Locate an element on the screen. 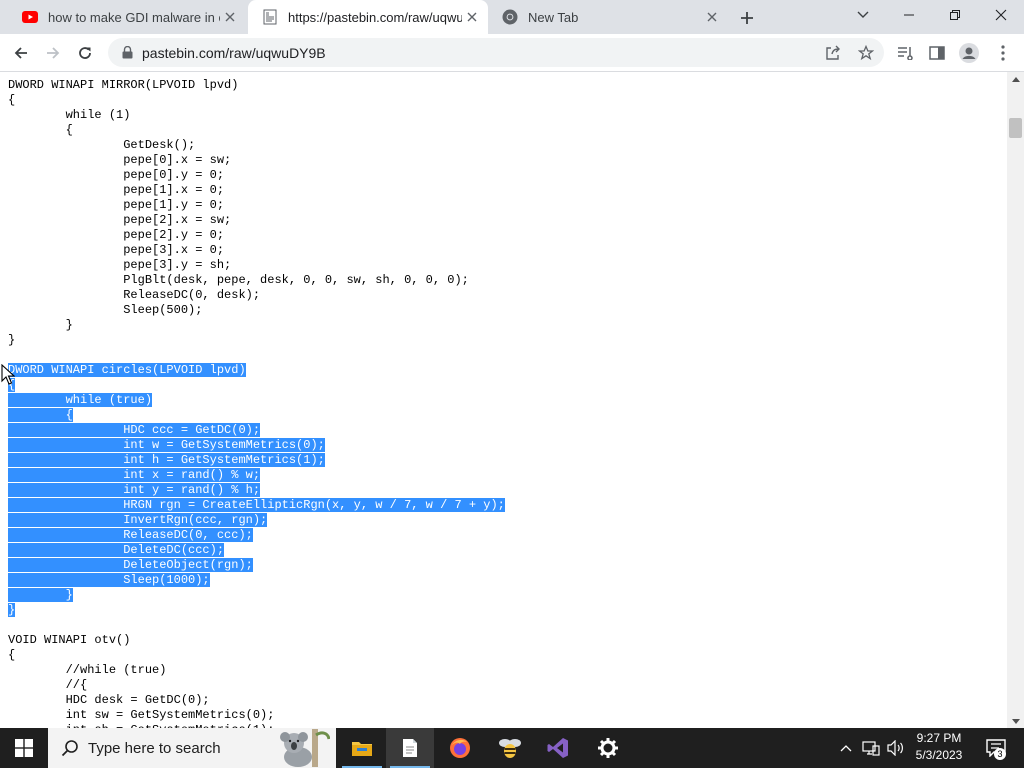 This screenshot has width=1024, height=772. profile-avatar-icon is located at coordinates (969, 53).